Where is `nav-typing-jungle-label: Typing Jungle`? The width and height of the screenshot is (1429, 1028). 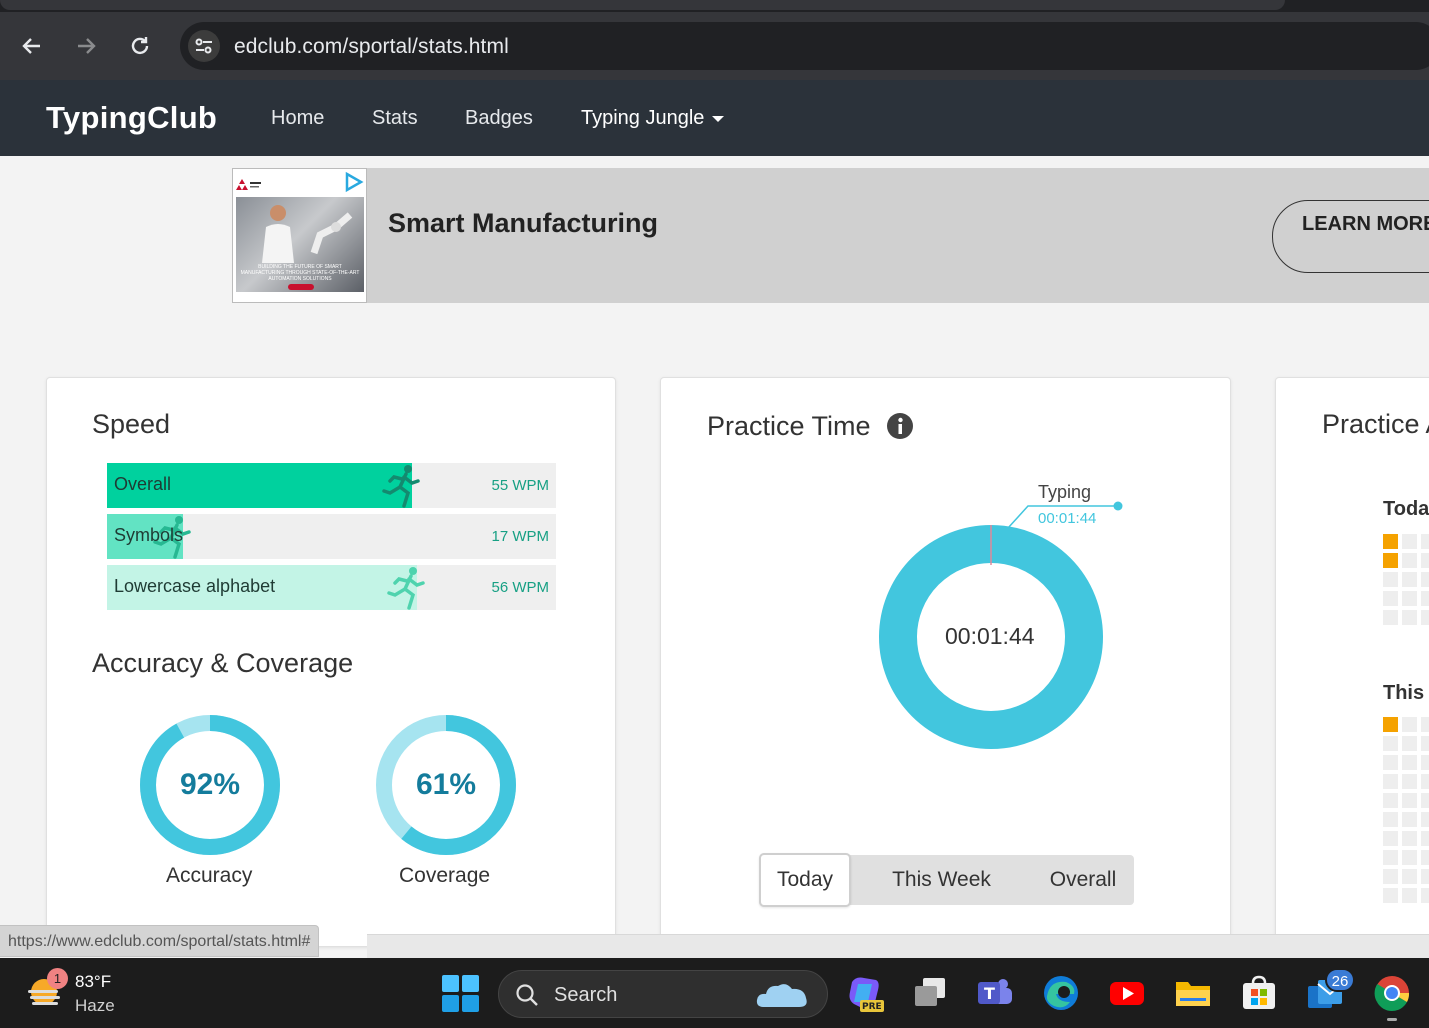 nav-typing-jungle-label: Typing Jungle is located at coordinates (643, 118).